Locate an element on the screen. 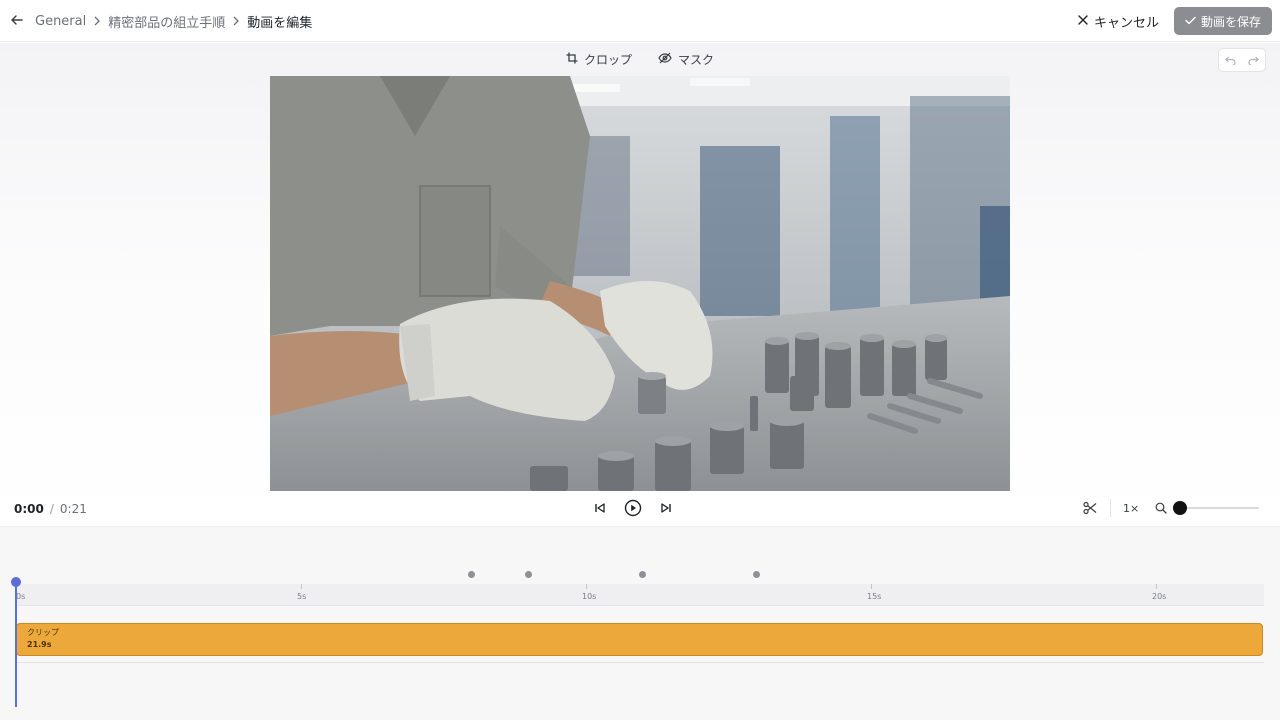  edit-toolbar: クロップ マスク is located at coordinates (640, 59).